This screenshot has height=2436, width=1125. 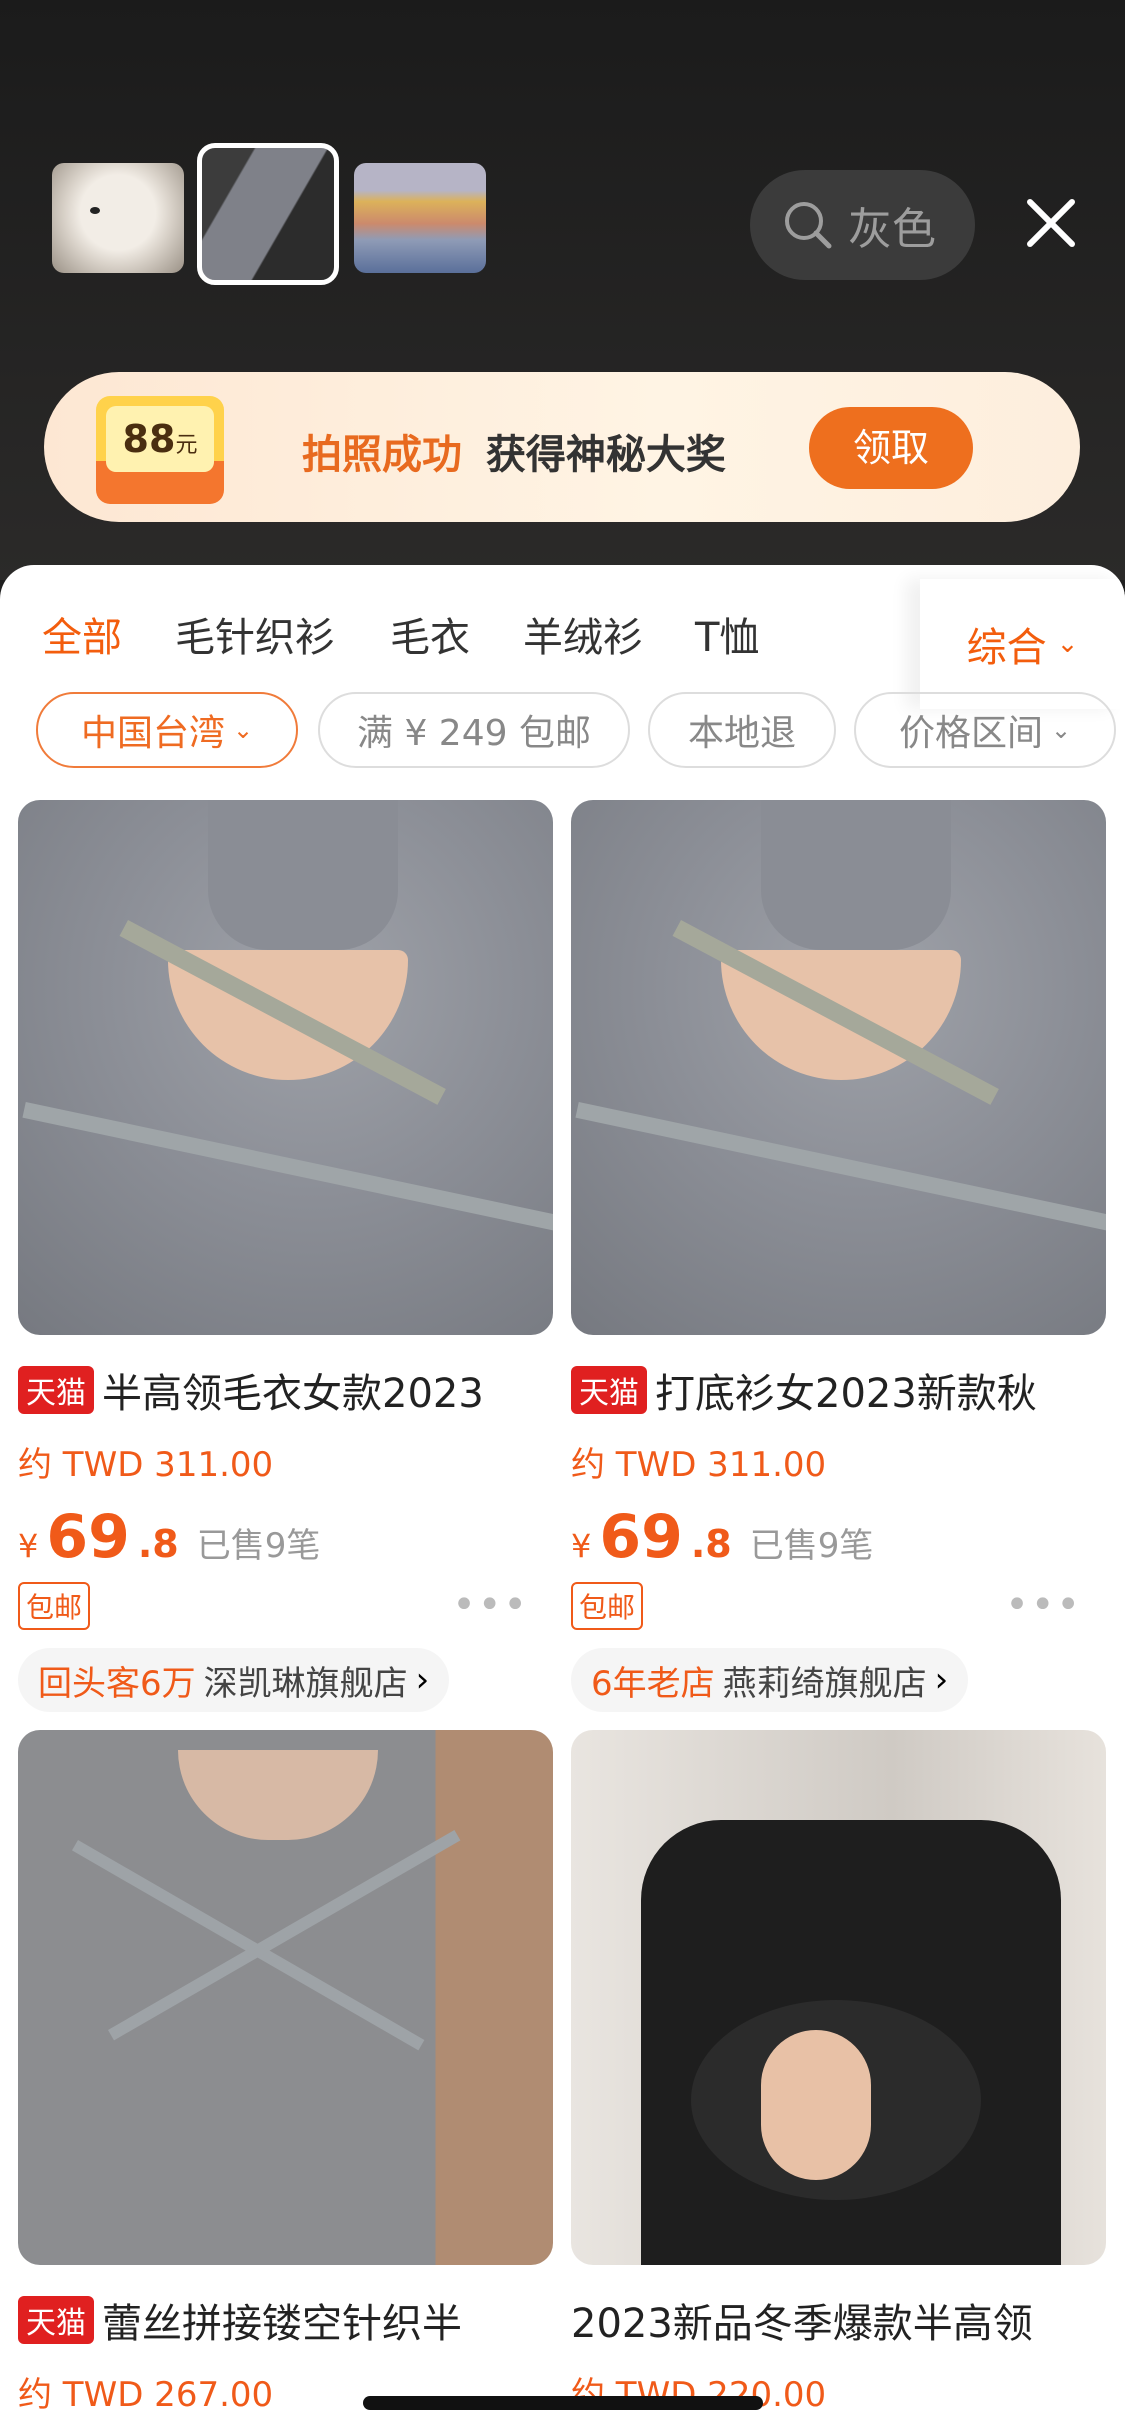 What do you see at coordinates (282, 2324) in the screenshot?
I see `product-title-text: 蕾丝拼接镂空针织半` at bounding box center [282, 2324].